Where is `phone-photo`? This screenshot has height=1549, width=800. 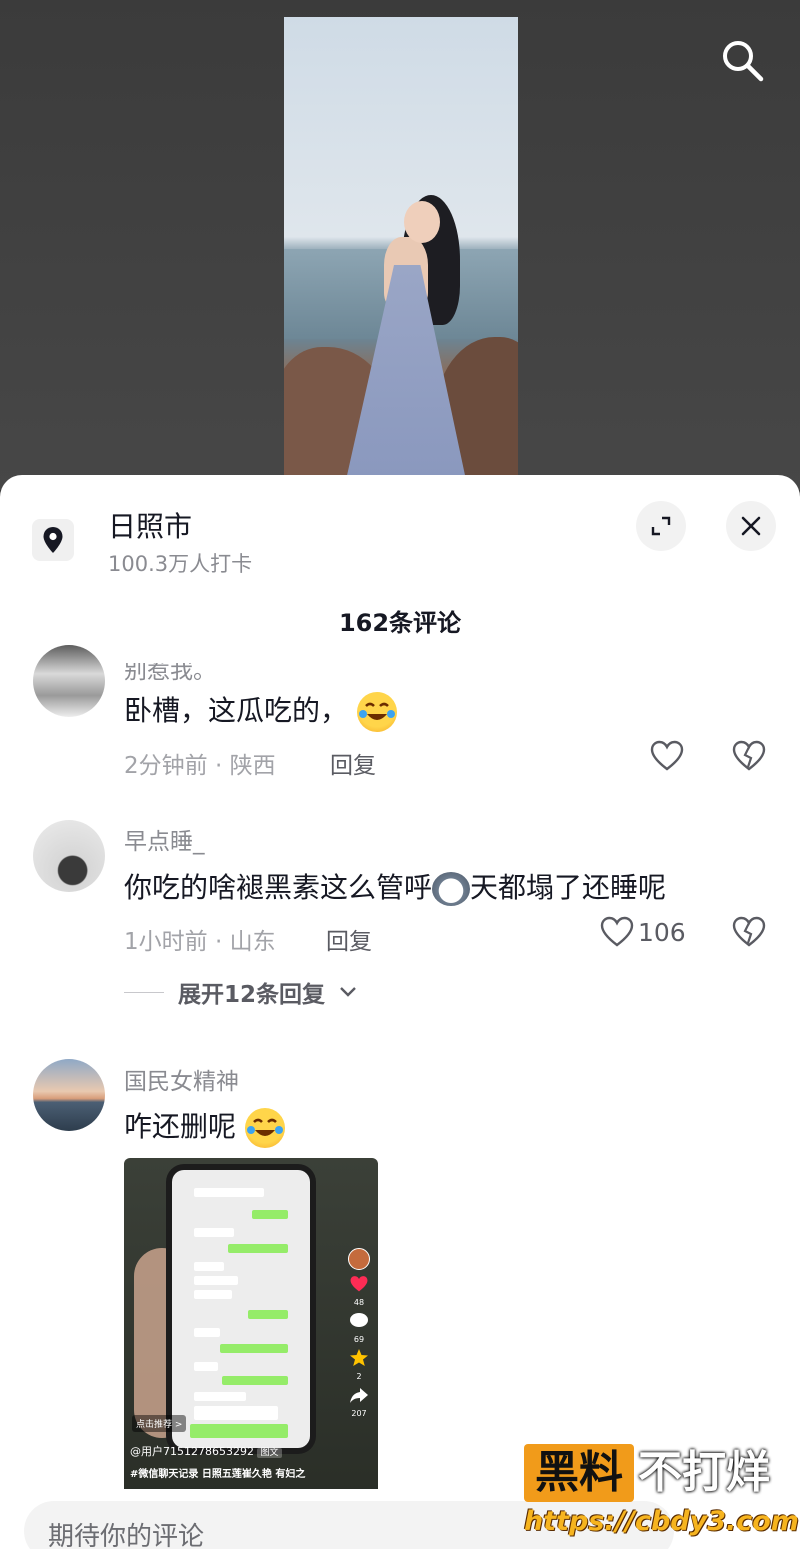
phone-photo is located at coordinates (241, 1309).